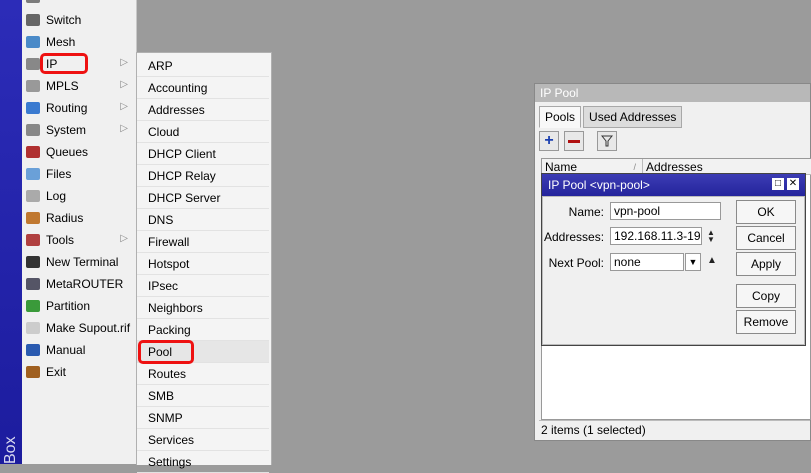  I want to click on menu-item-label: New Terminal, so click(82, 262).